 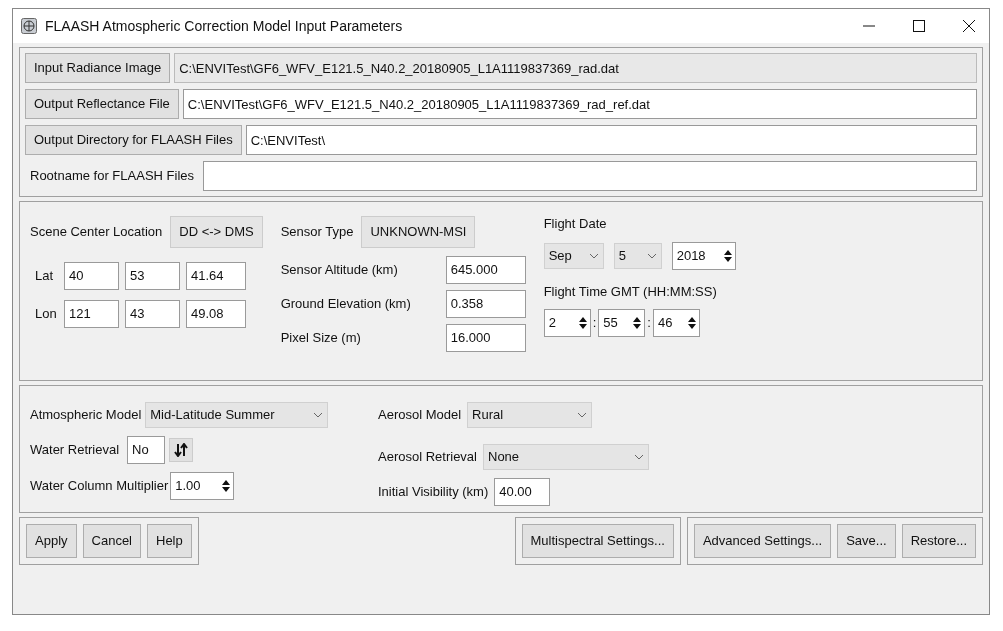 What do you see at coordinates (345, 304) in the screenshot?
I see `field-label: Ground Elevation (km)` at bounding box center [345, 304].